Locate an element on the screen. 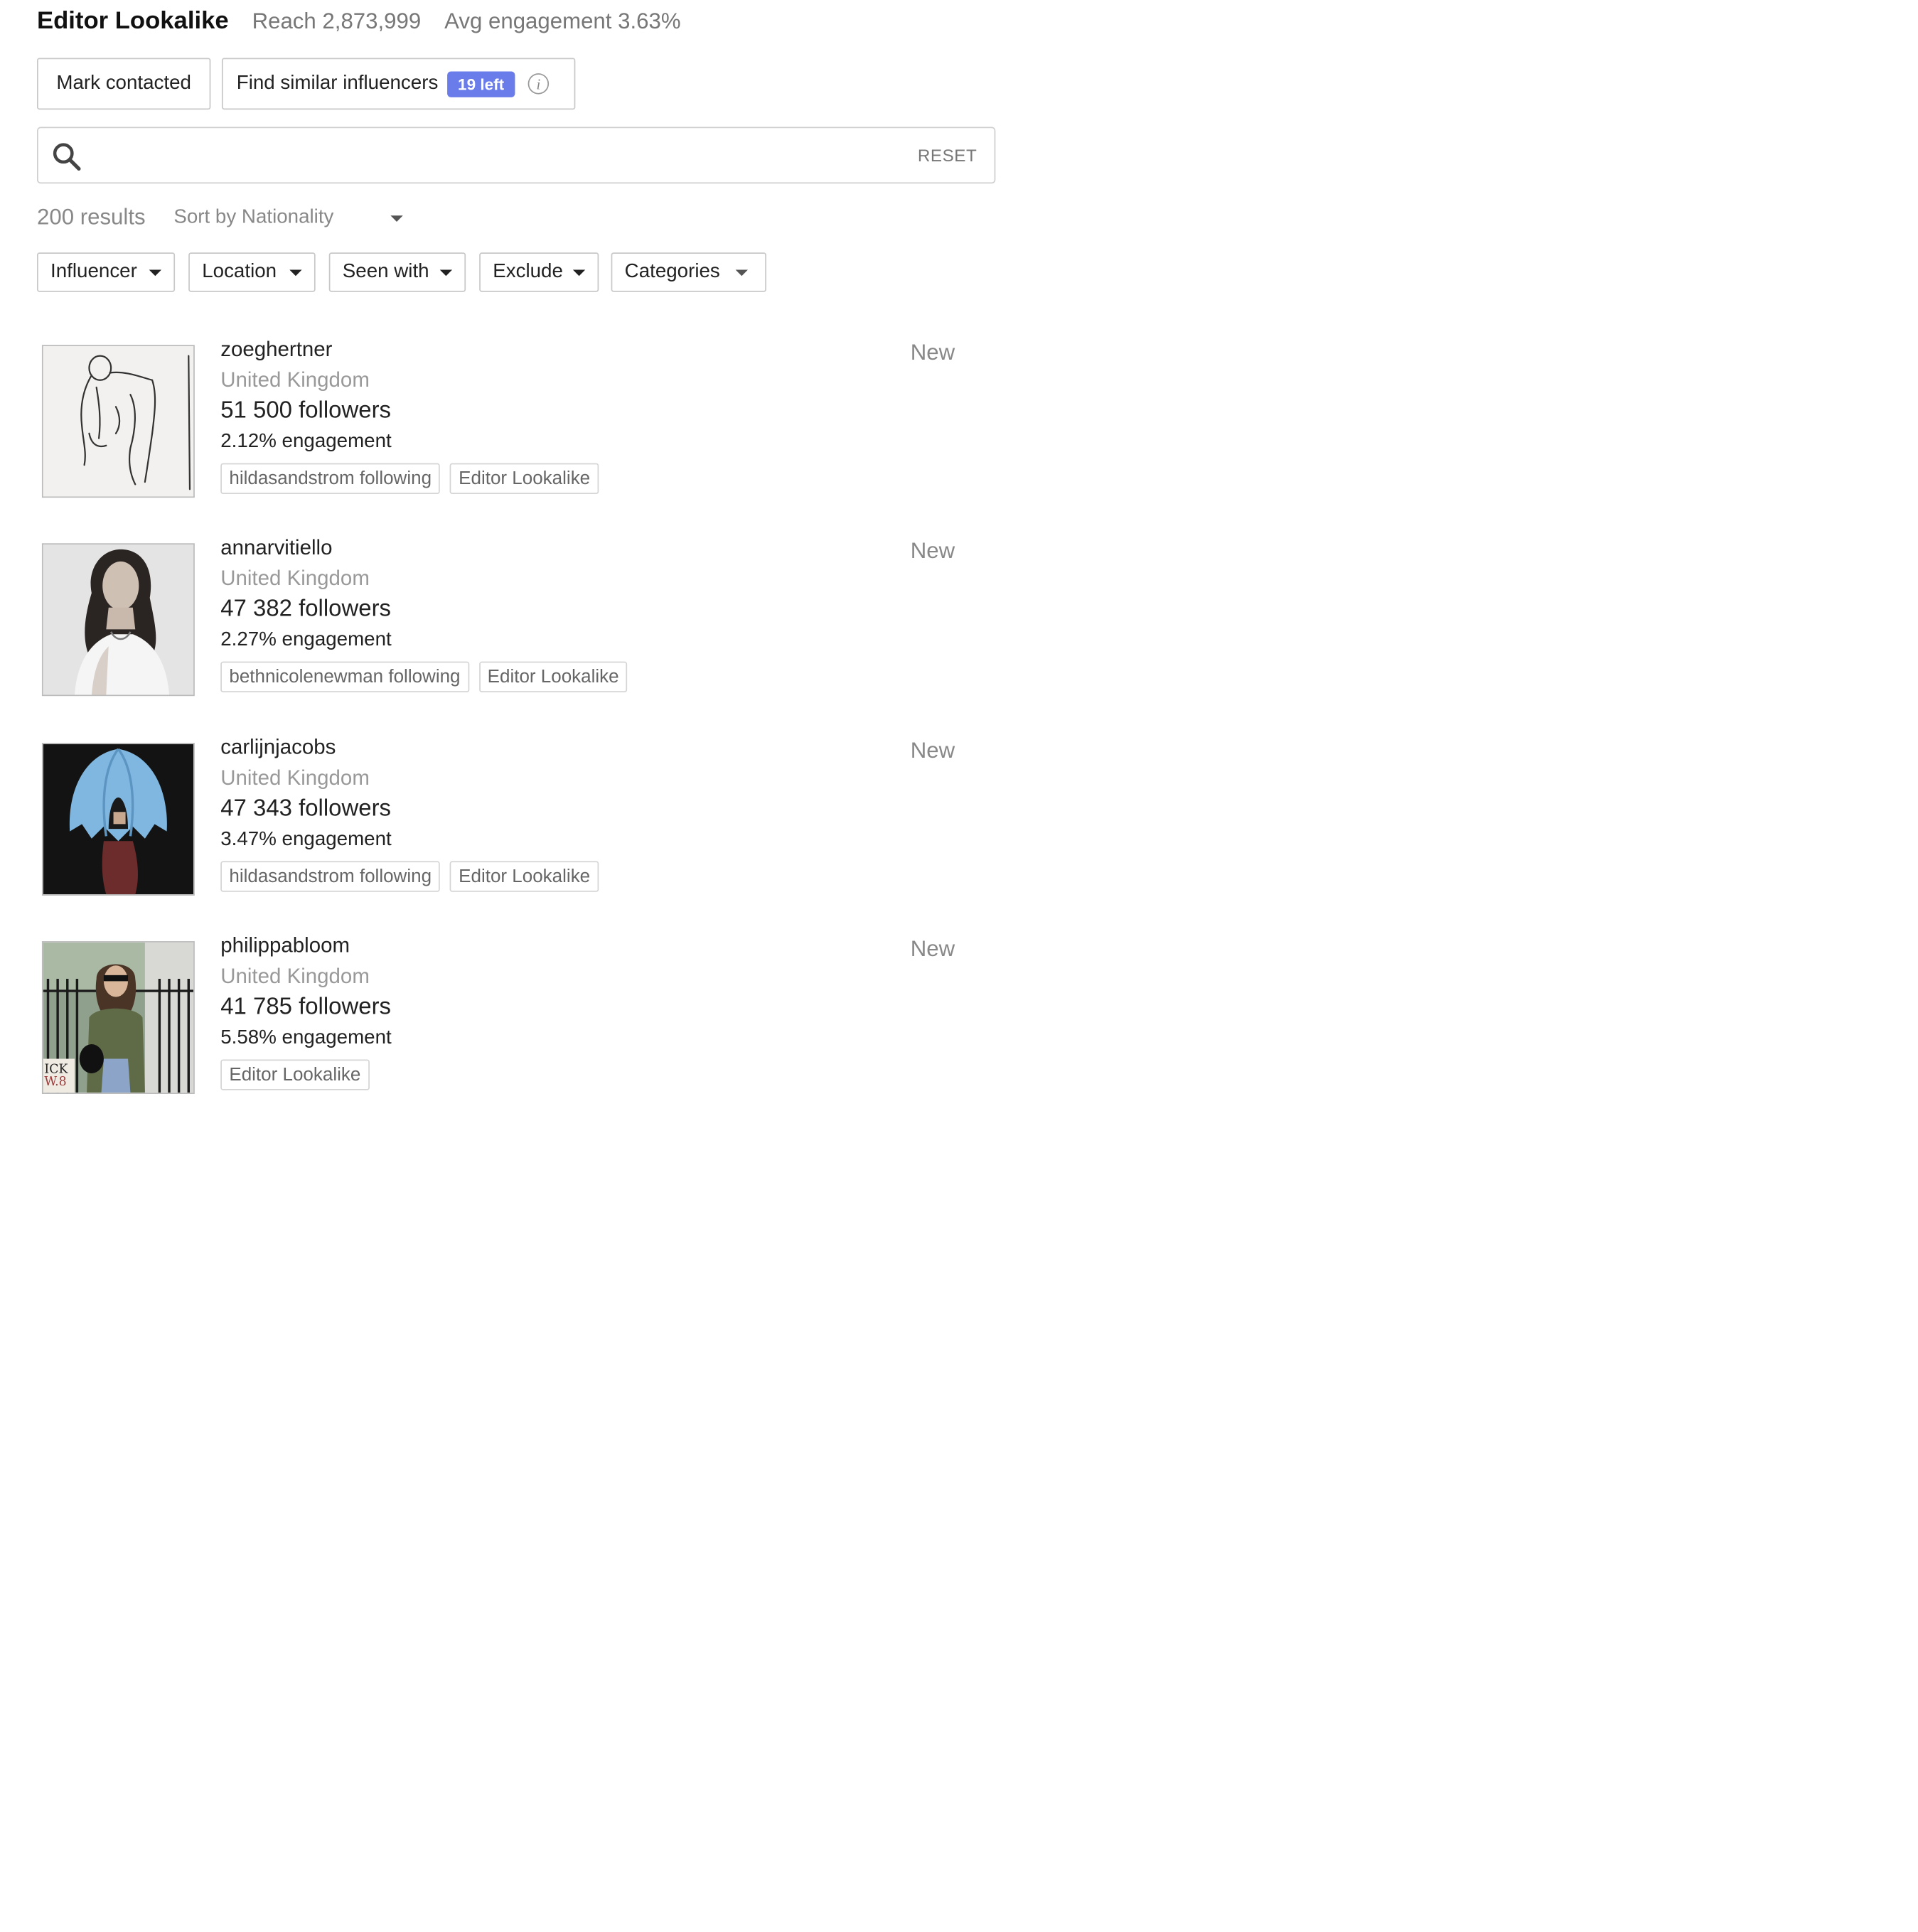 Image resolution: width=1918 pixels, height=1932 pixels. filter-seen-with: Seen with is located at coordinates (397, 272).